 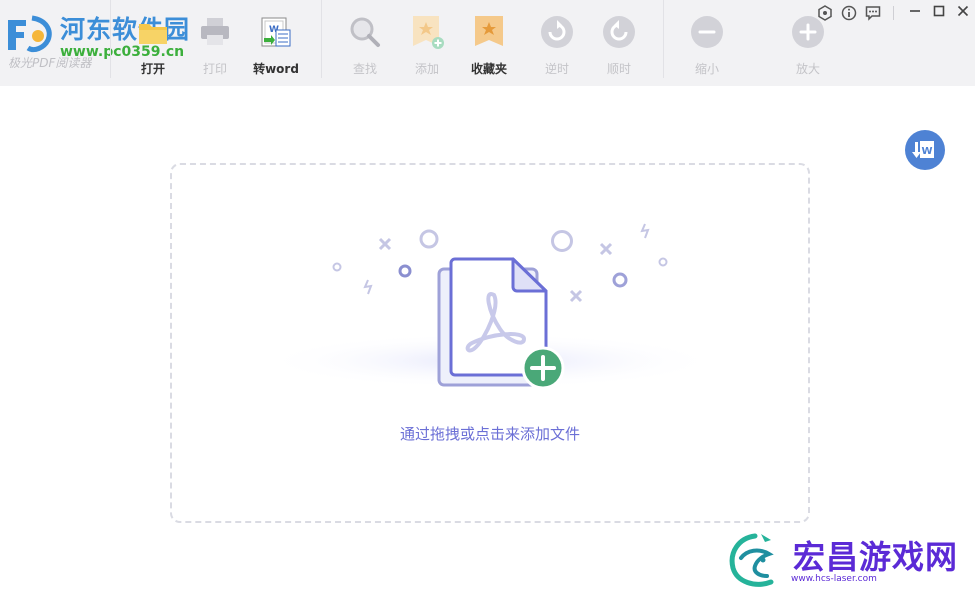 I want to click on folder-icon, so click(x=153, y=34).